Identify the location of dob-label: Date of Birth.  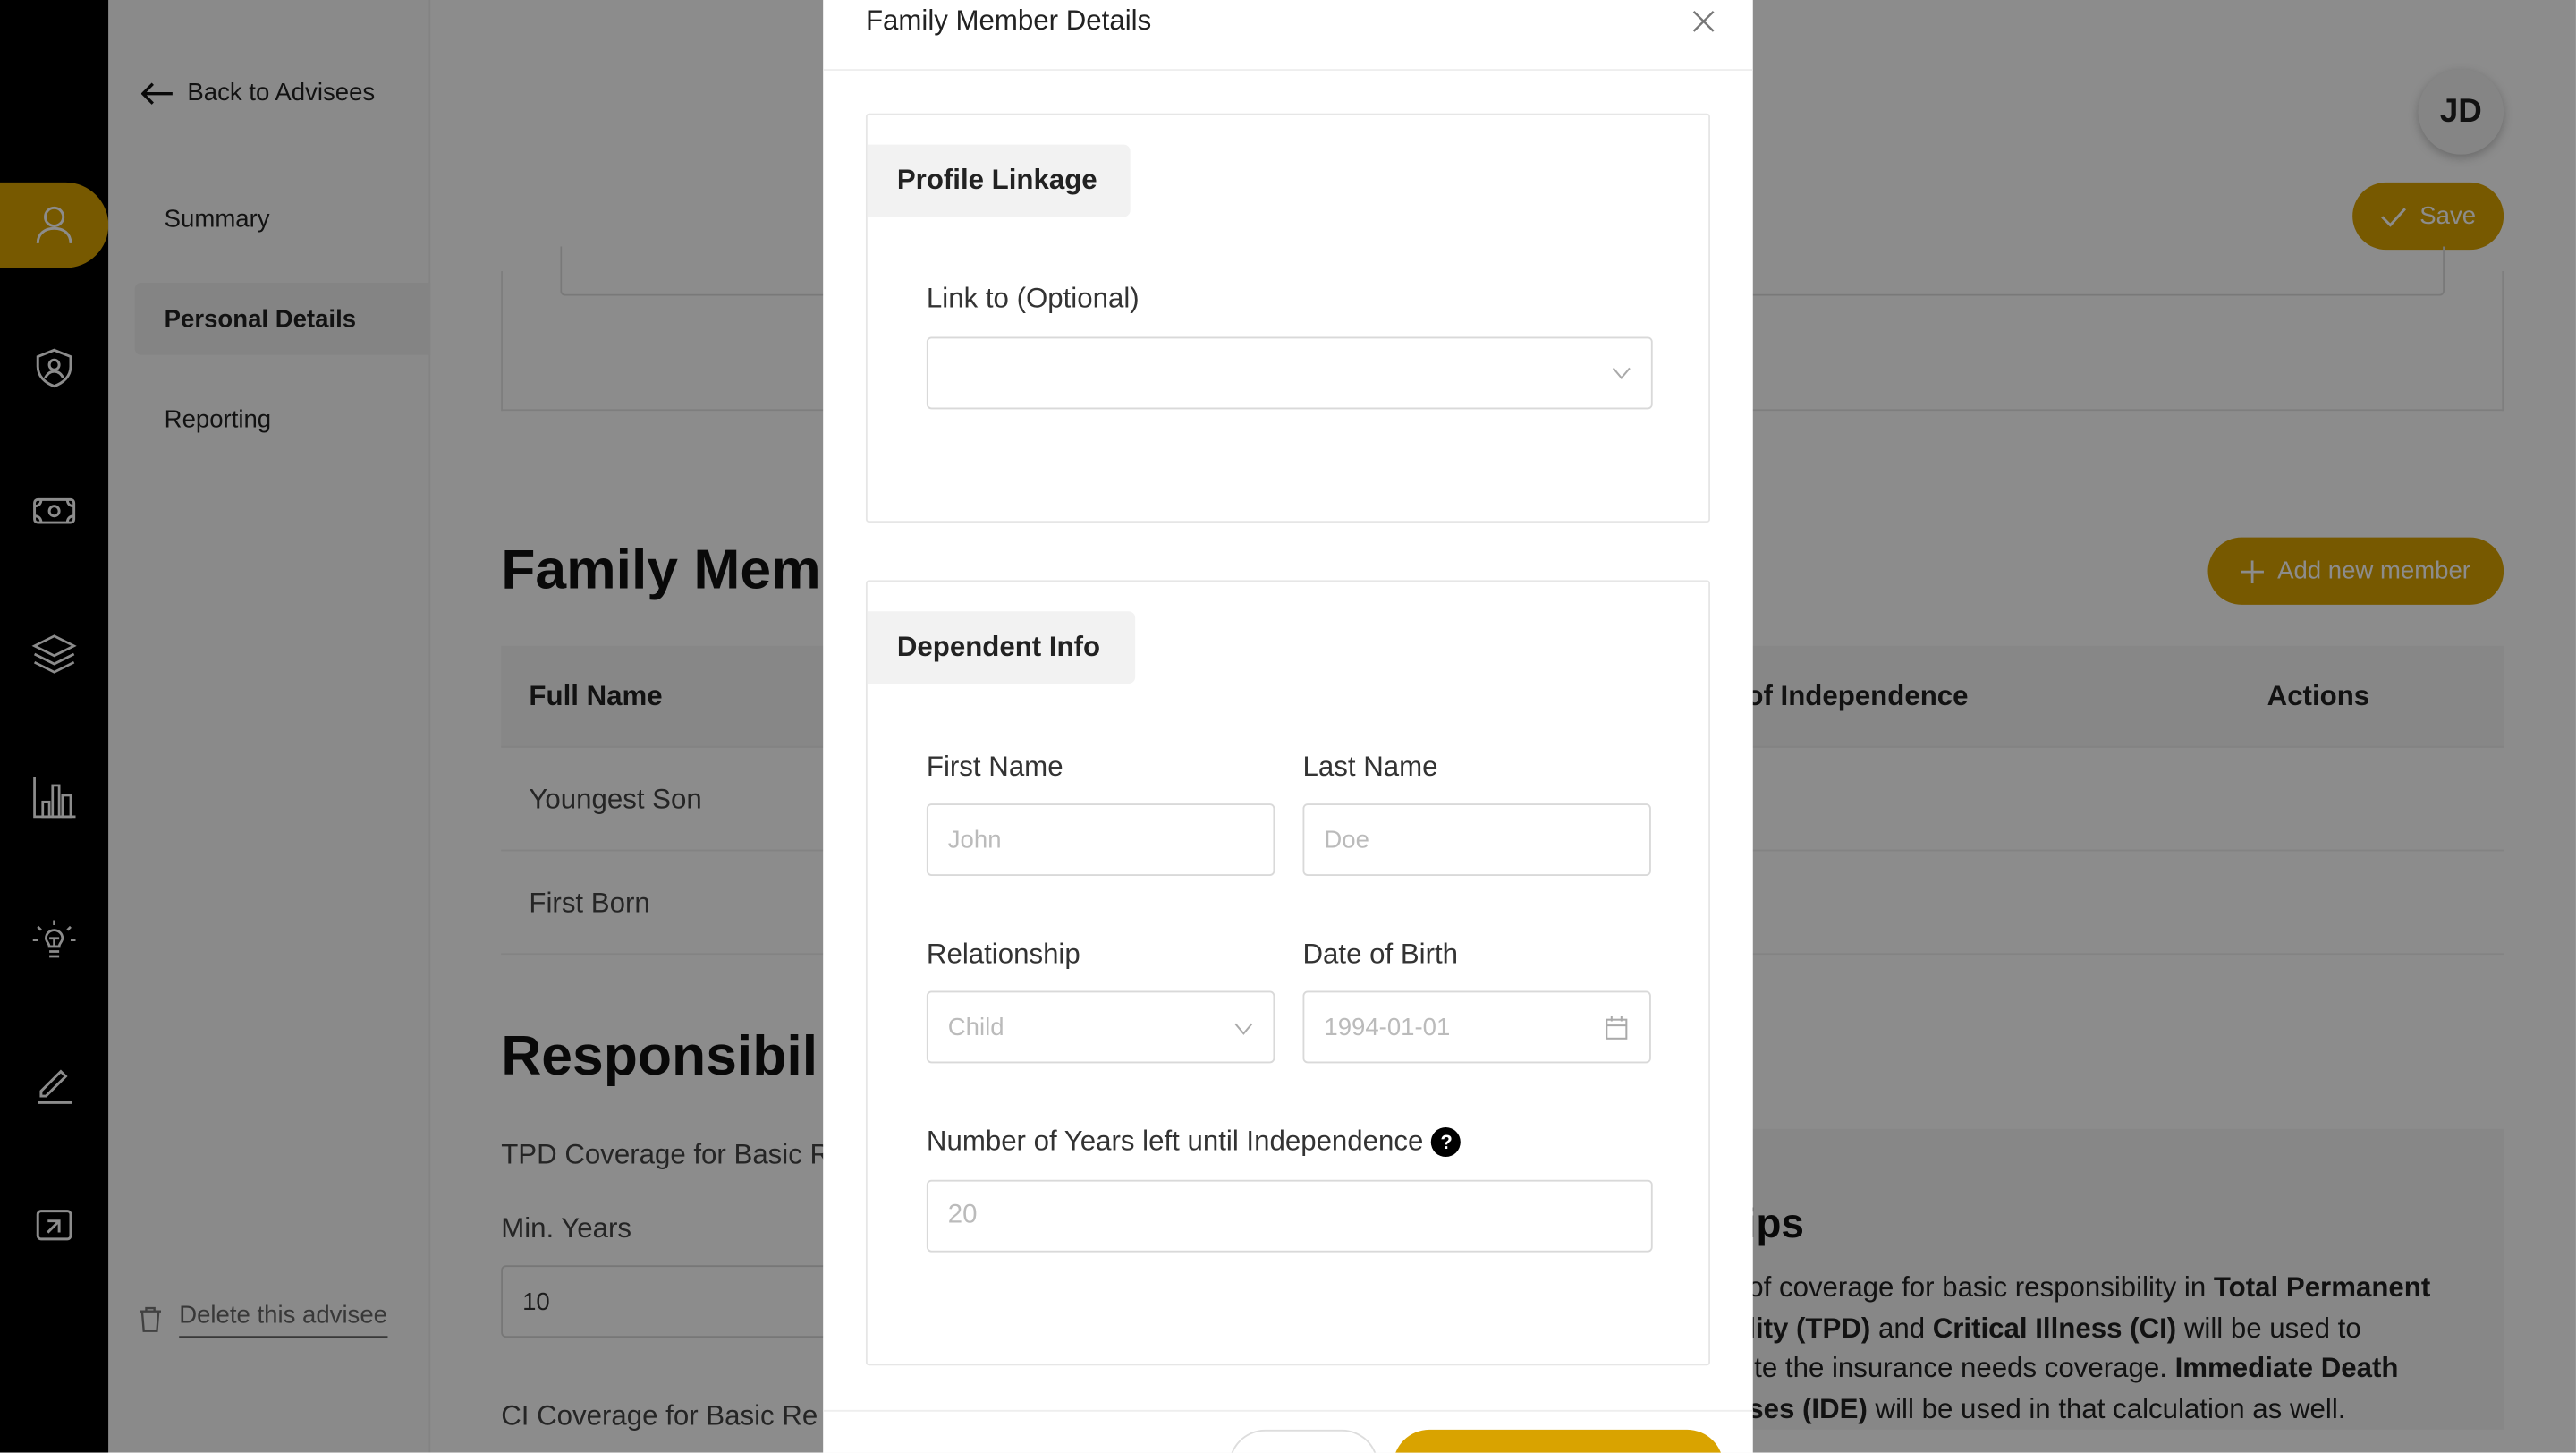
(1380, 954).